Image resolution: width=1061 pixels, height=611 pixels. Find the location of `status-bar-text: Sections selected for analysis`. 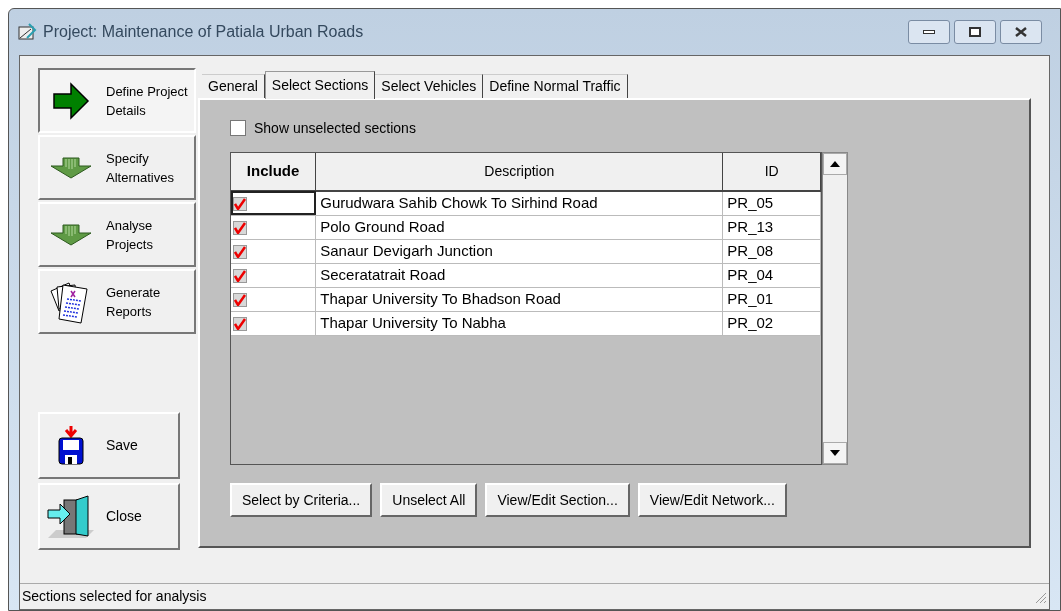

status-bar-text: Sections selected for analysis is located at coordinates (114, 596).